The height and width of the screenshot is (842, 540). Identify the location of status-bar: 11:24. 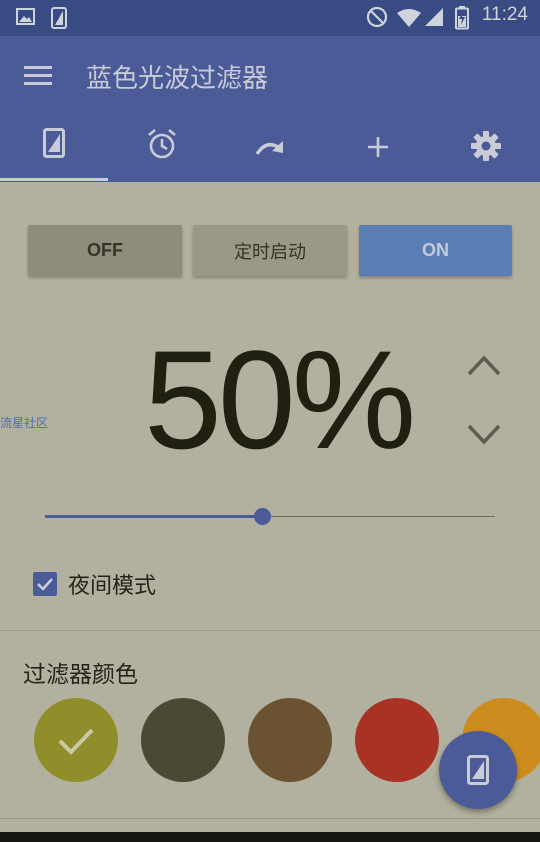
(270, 18).